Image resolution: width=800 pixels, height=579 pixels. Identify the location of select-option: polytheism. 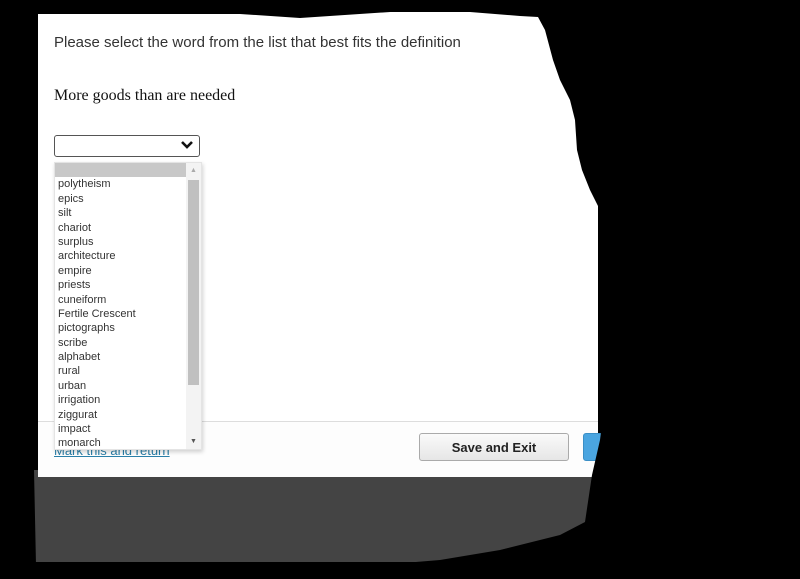
(121, 184).